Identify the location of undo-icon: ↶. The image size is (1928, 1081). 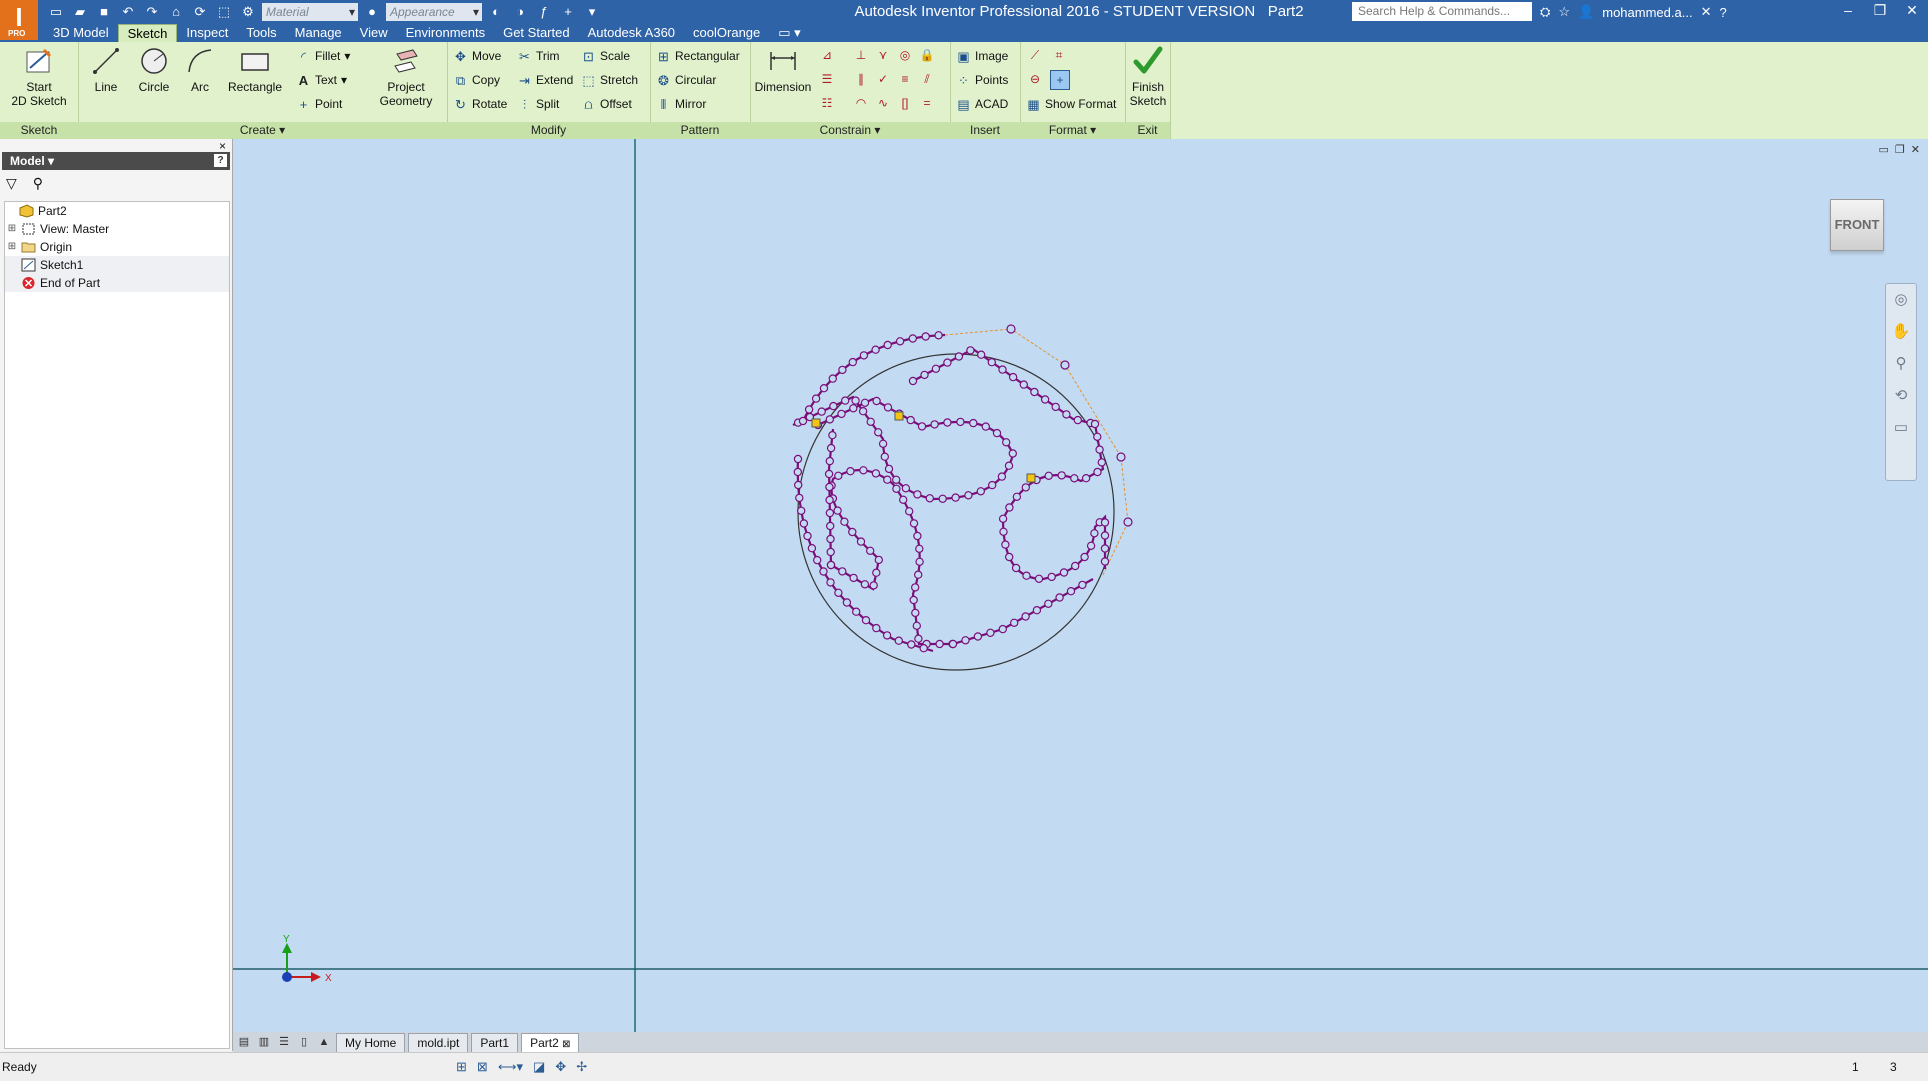
(128, 12).